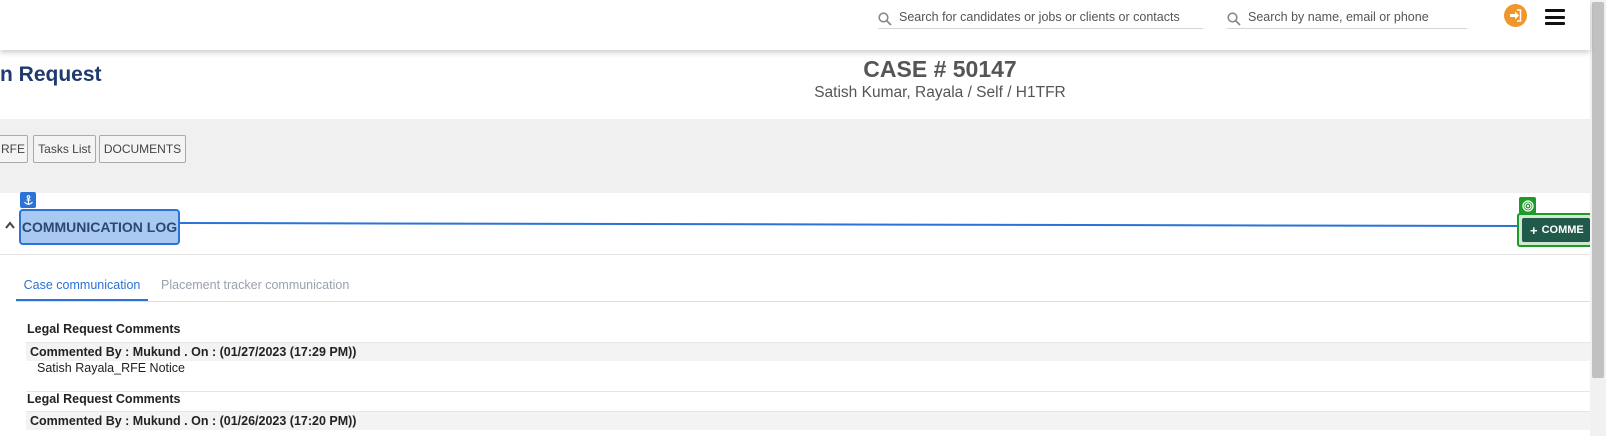 The image size is (1606, 436). Describe the element at coordinates (849, 224) in the screenshot. I see `connector-line` at that location.